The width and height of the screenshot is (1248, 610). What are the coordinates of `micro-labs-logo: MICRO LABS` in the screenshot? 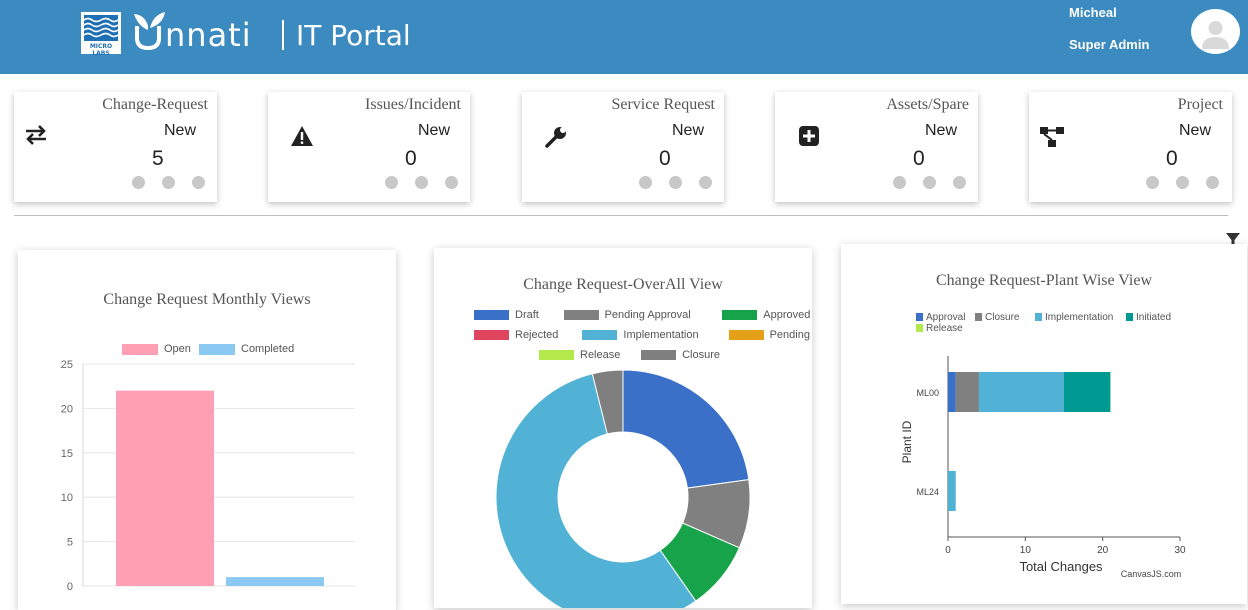 It's located at (101, 34).